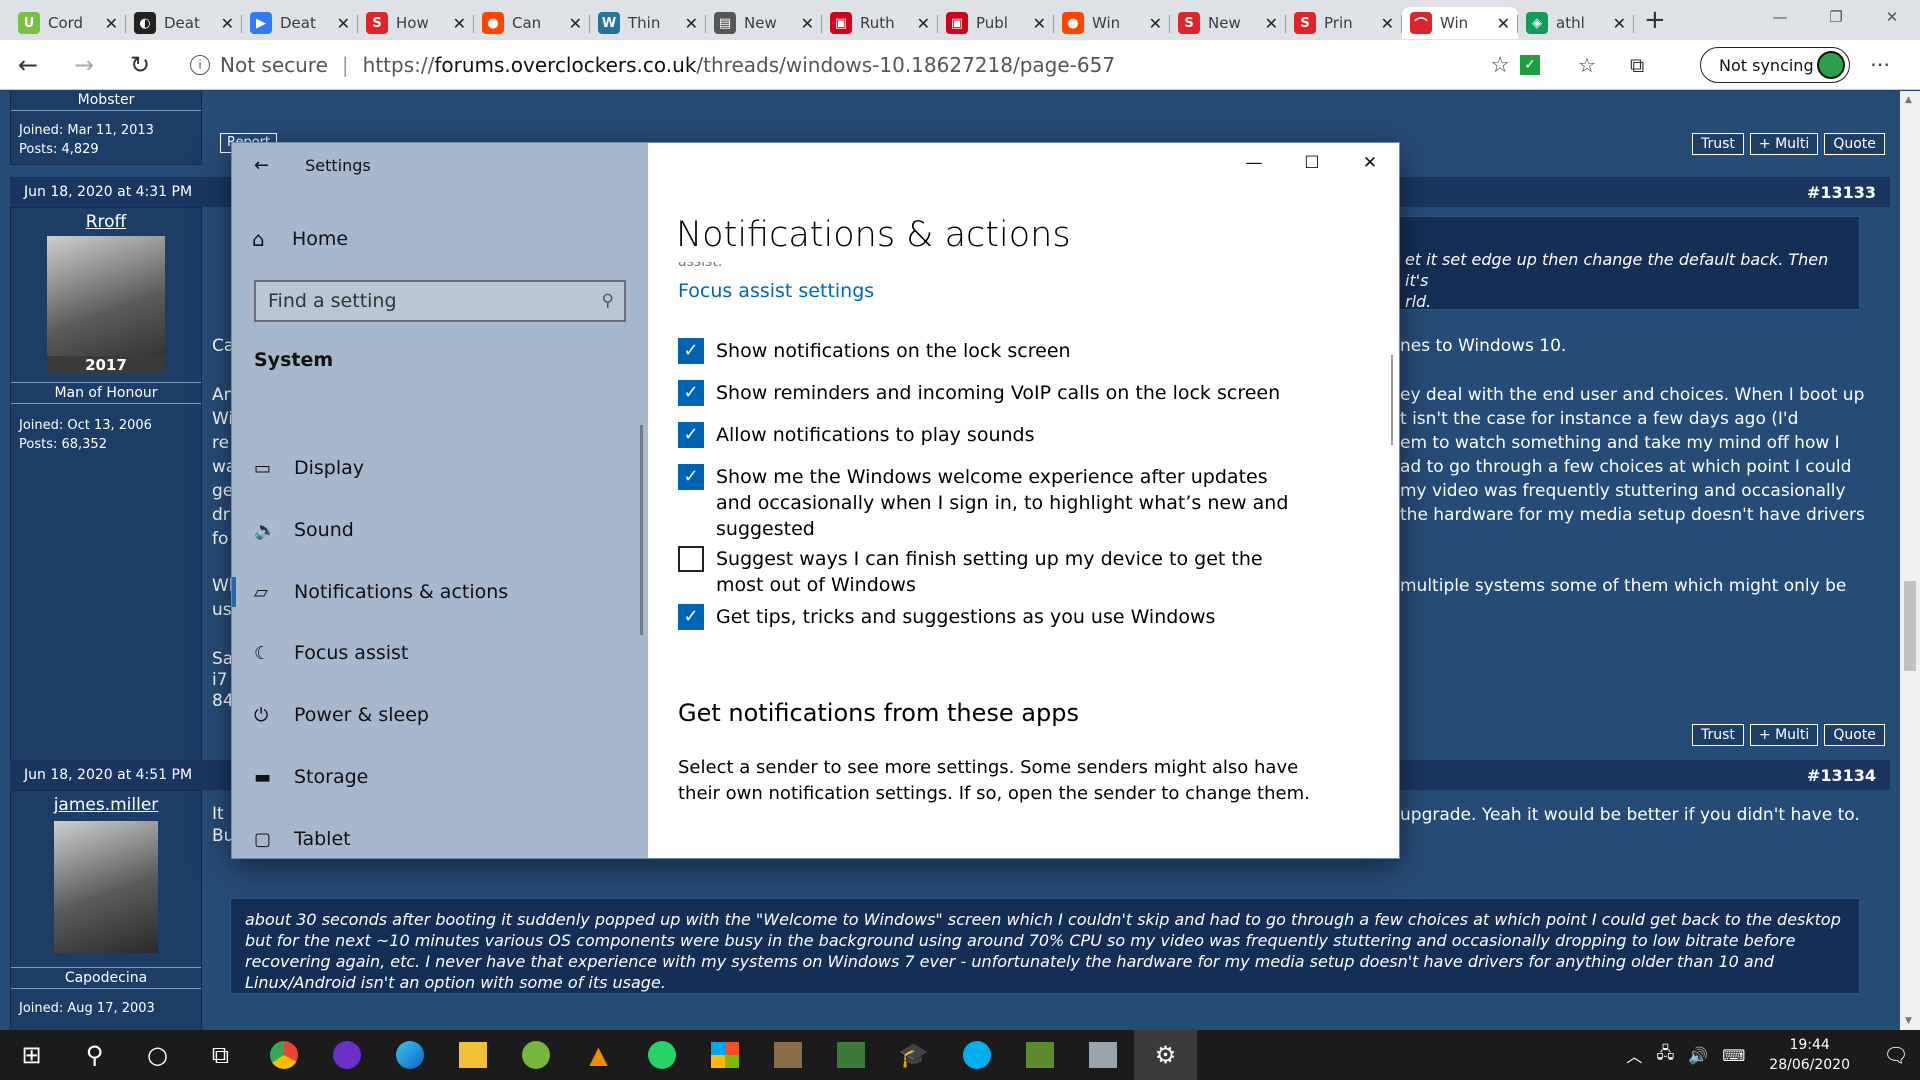  What do you see at coordinates (261, 165) in the screenshot?
I see `back-arrow-icon: ←` at bounding box center [261, 165].